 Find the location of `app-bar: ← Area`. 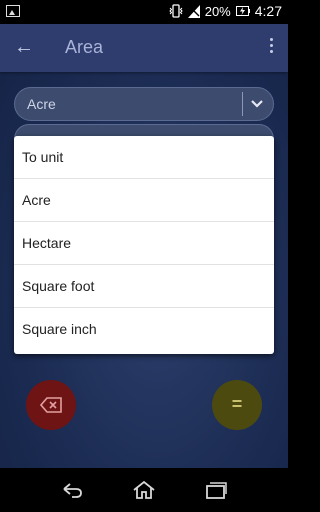

app-bar: ← Area is located at coordinates (144, 48).